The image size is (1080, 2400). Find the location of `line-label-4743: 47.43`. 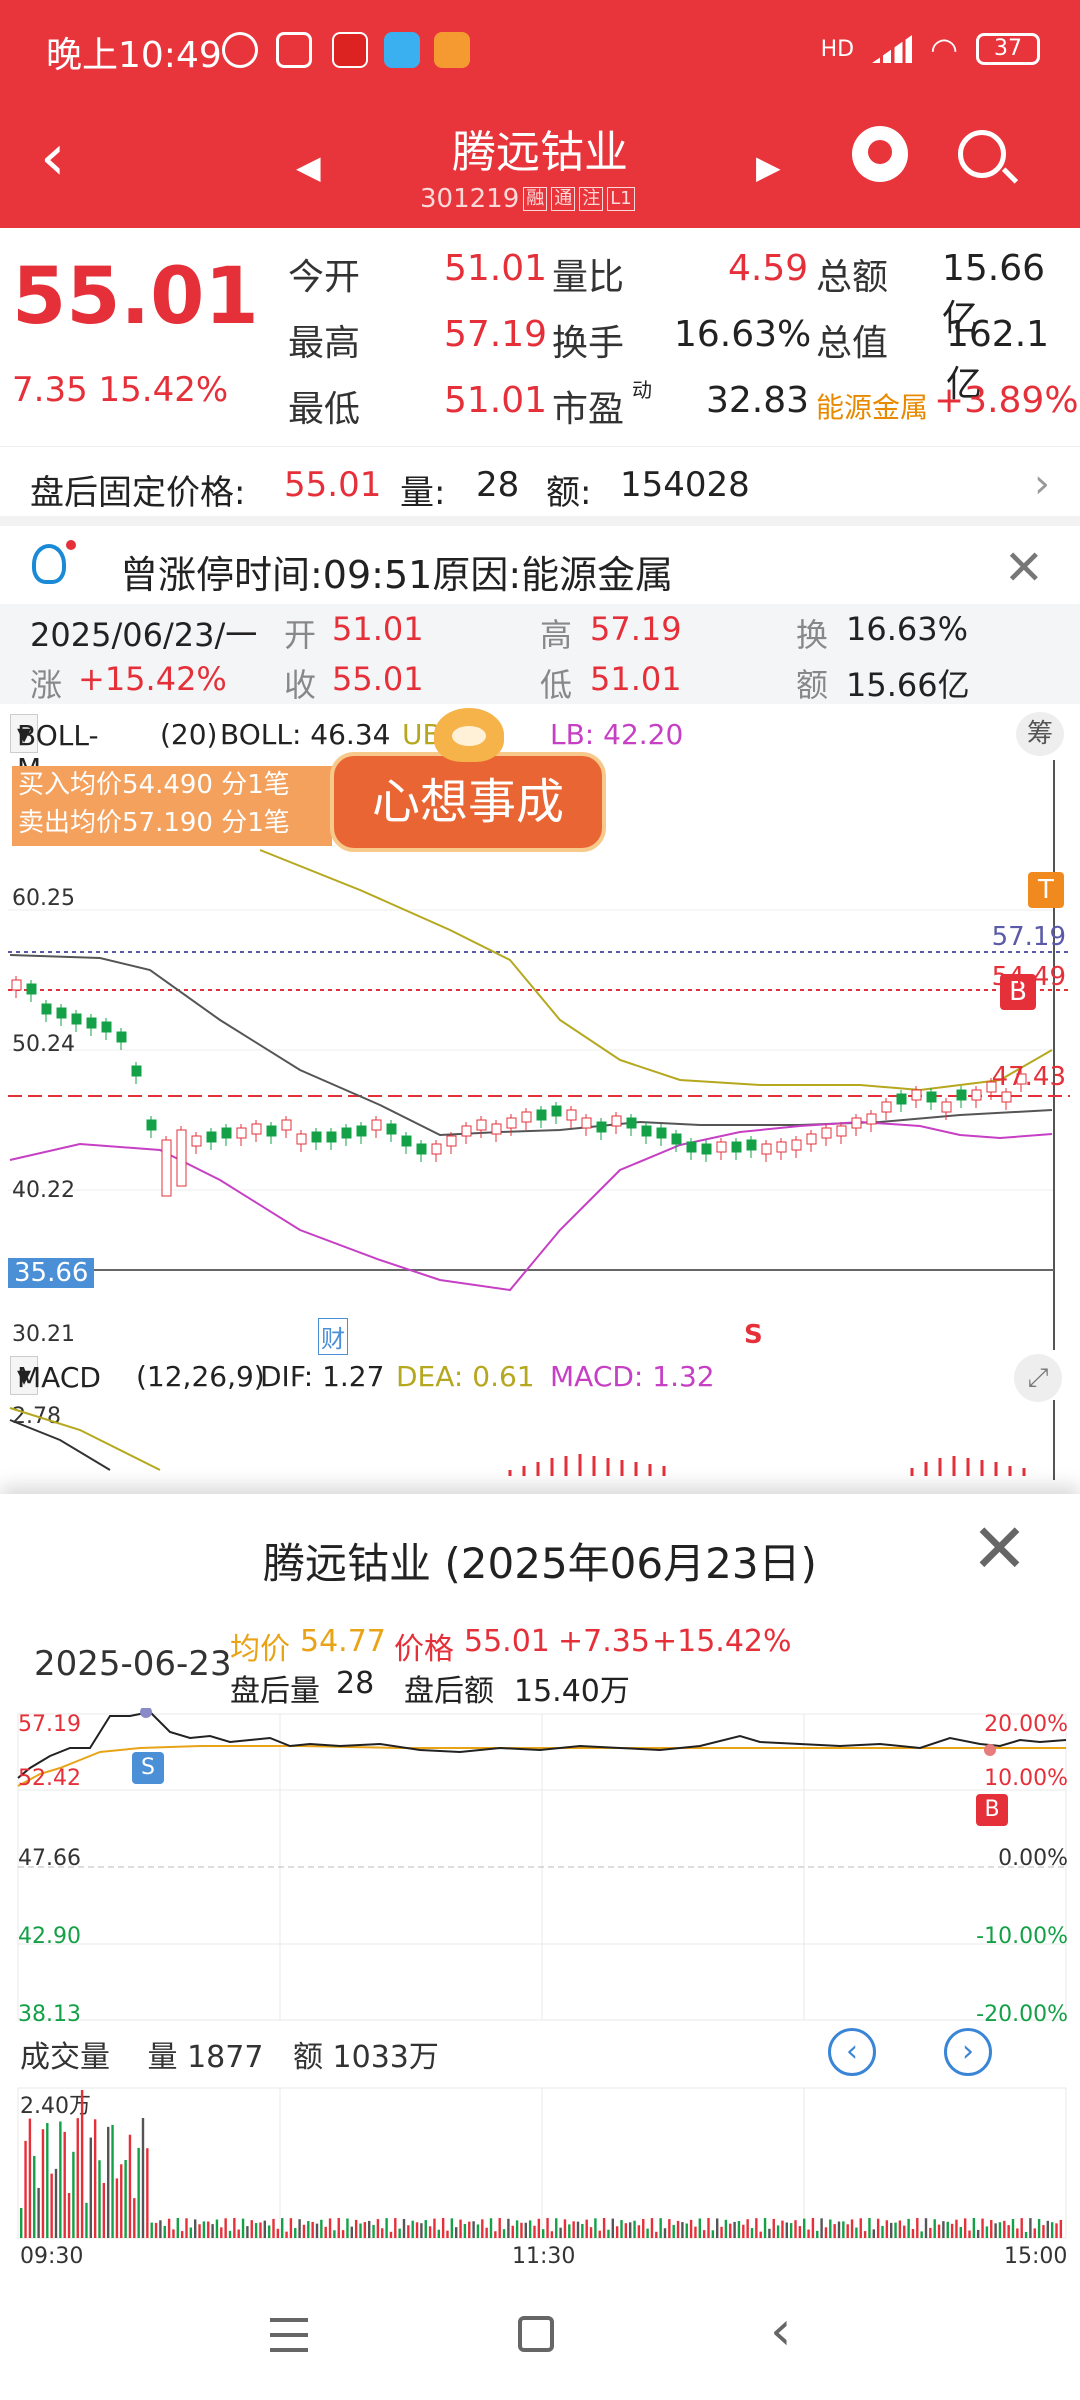

line-label-4743: 47.43 is located at coordinates (1028, 1077).